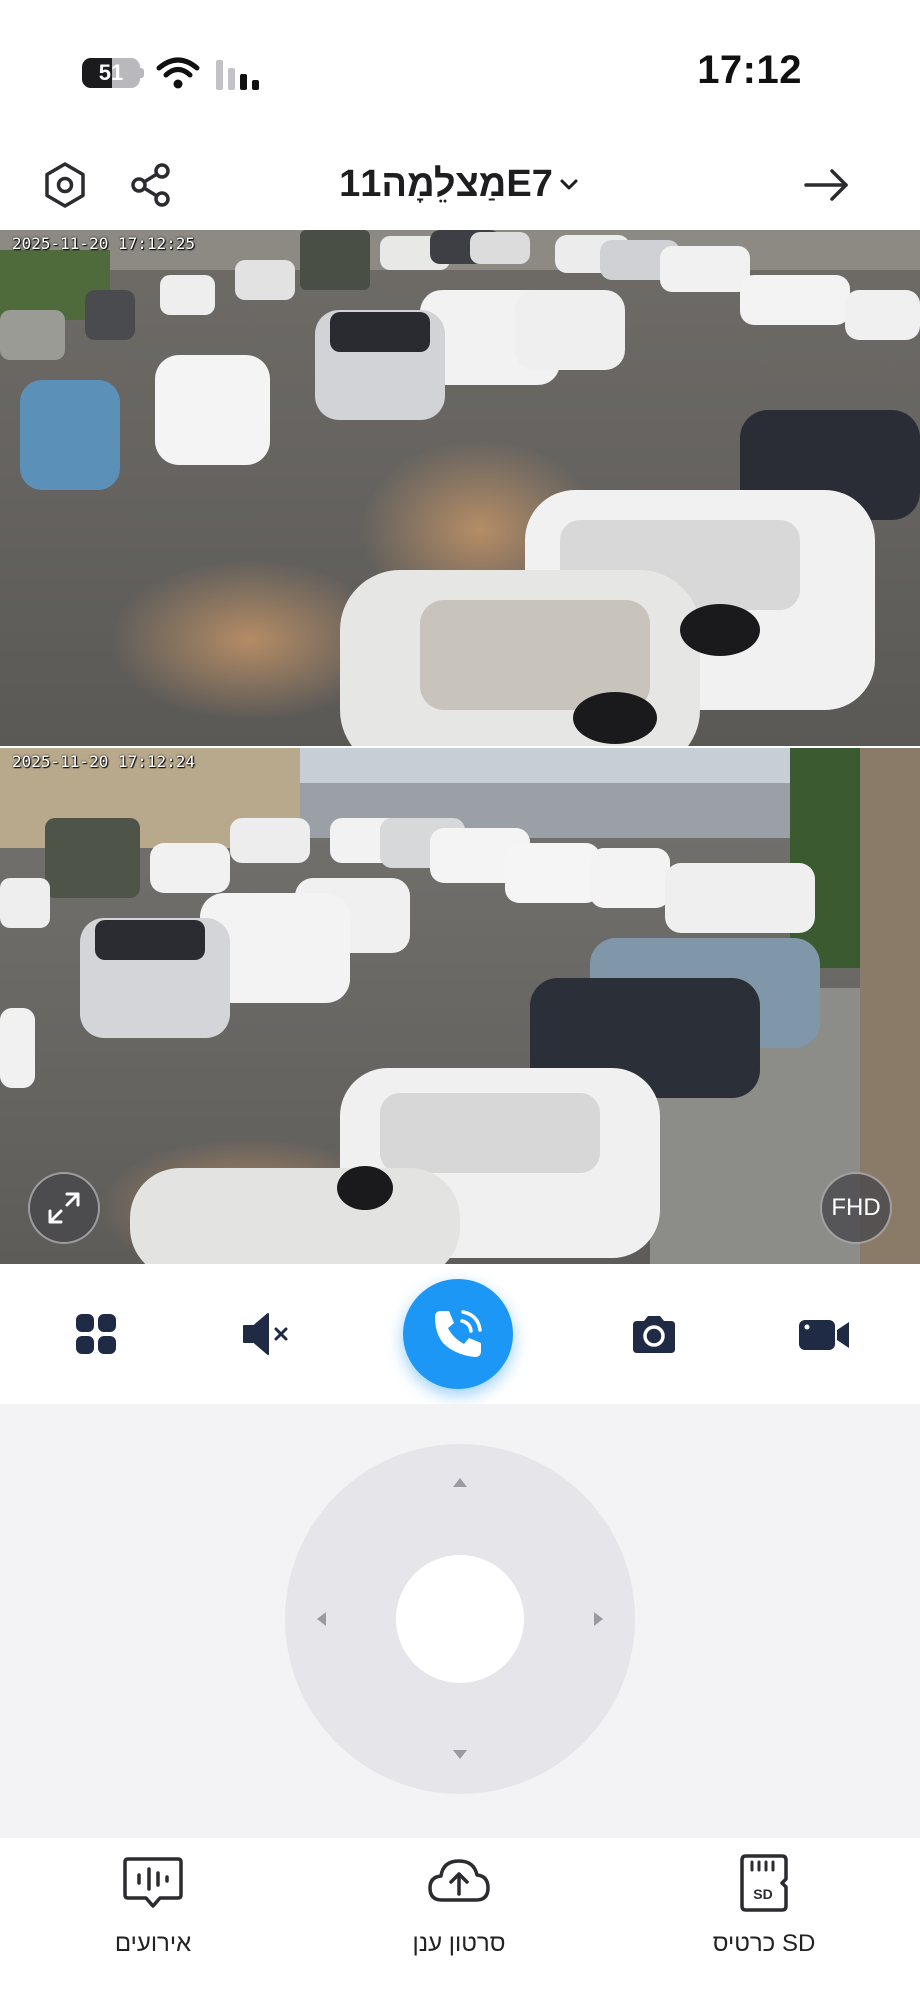 This screenshot has width=920, height=2000. I want to click on ptz-joystick, so click(460, 1619).